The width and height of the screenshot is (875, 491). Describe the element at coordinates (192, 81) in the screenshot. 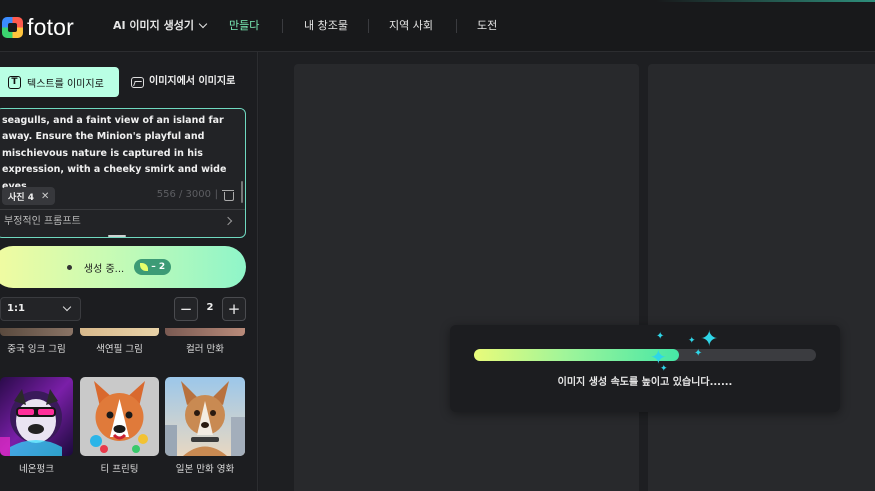

I see `tab-image-to-image-label: 이미지에서 이미지로` at that location.